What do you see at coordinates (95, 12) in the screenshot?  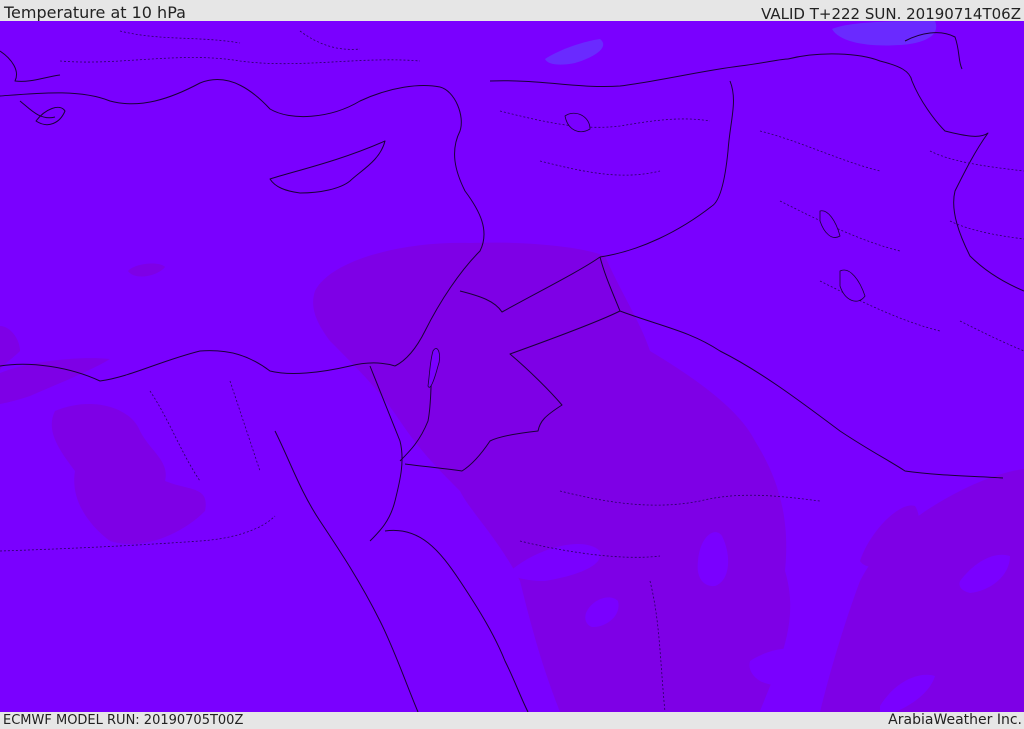 I see `map-title: Temperature at 10 hPa` at bounding box center [95, 12].